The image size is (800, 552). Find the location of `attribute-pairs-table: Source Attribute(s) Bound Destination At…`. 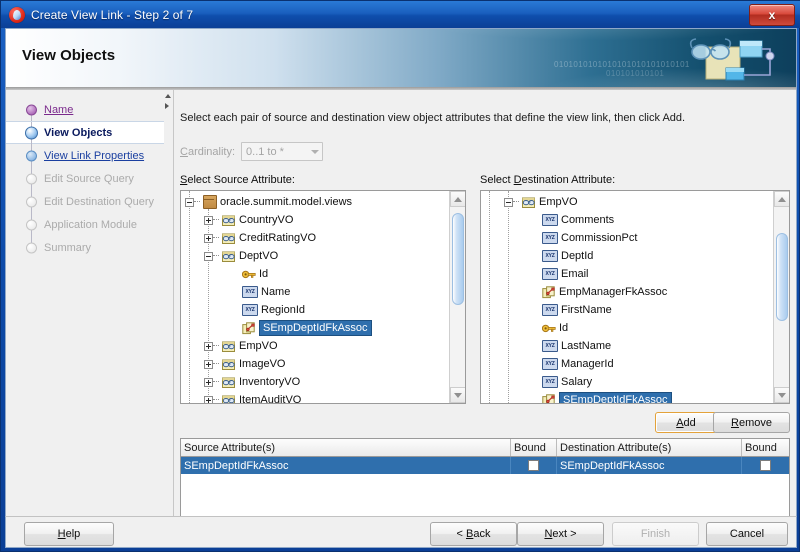

attribute-pairs-table: Source Attribute(s) Bound Destination At… is located at coordinates (485, 480).